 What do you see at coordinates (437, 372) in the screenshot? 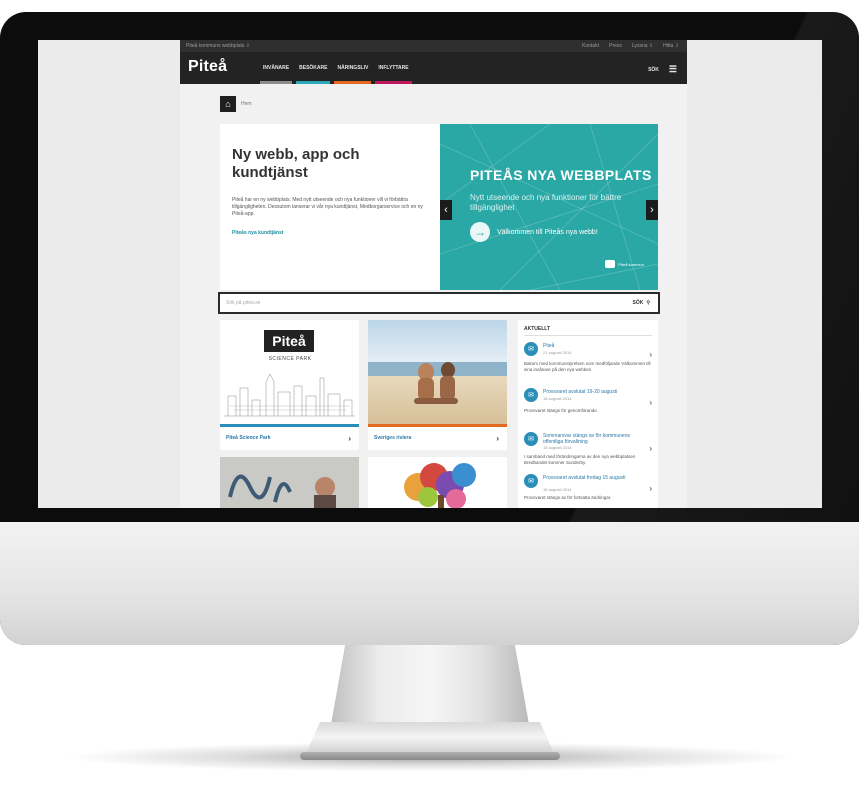
I see `beach-couple-image` at bounding box center [437, 372].